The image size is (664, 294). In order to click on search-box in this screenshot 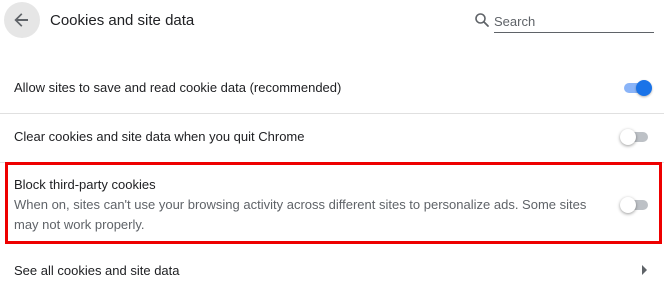, I will do `click(564, 22)`.